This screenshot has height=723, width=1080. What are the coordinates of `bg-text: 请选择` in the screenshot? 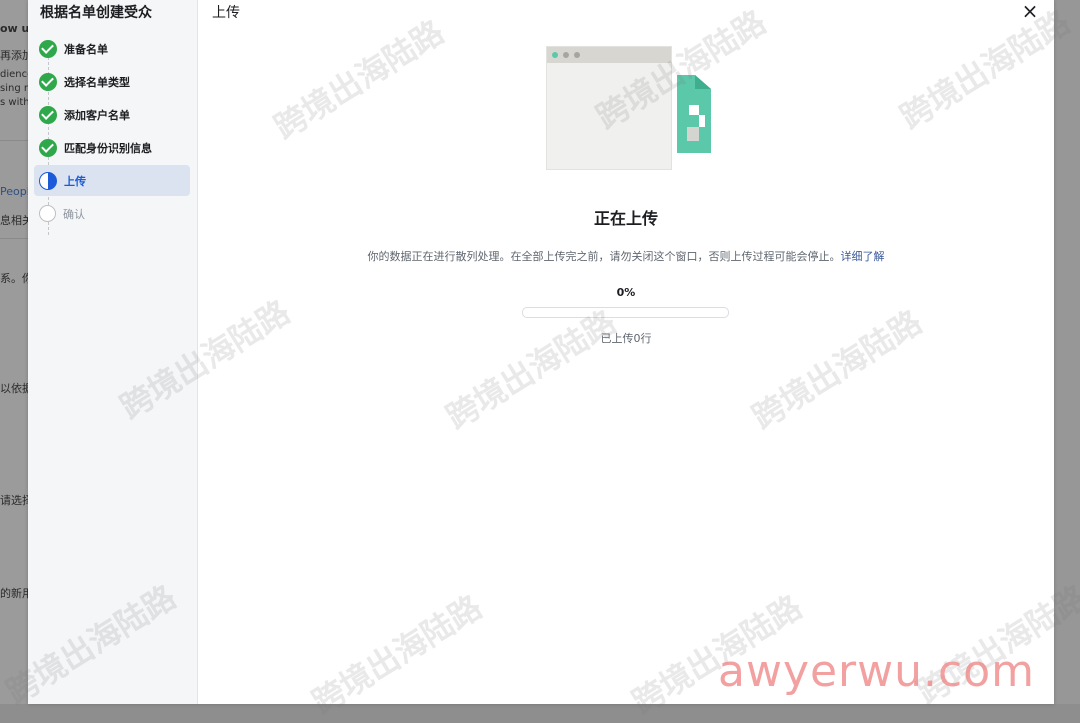 It's located at (14, 500).